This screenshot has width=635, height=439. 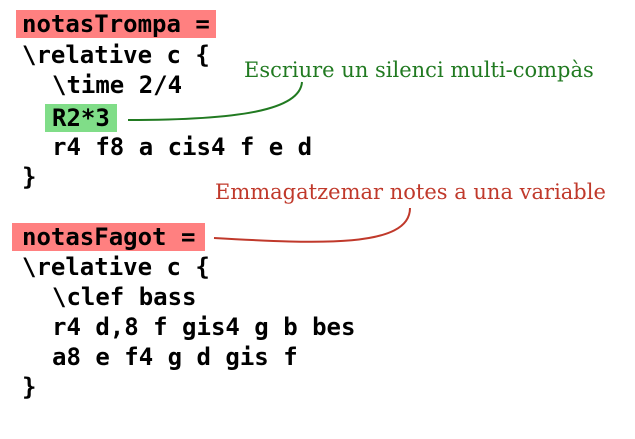 What do you see at coordinates (312, 225) in the screenshot?
I see `connector-variable` at bounding box center [312, 225].